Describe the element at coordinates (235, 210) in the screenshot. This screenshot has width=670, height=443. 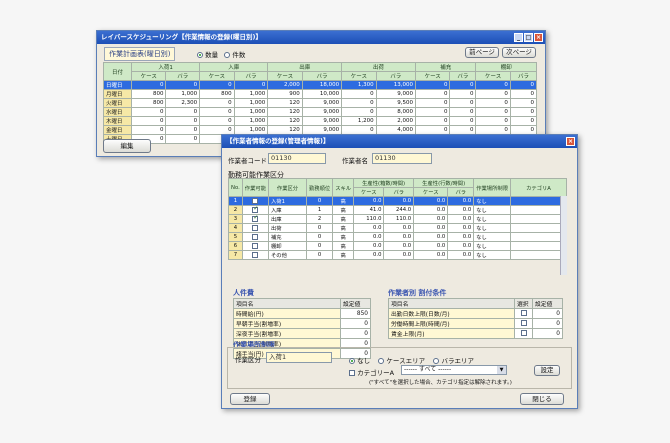
I see `row-number: 2` at that location.